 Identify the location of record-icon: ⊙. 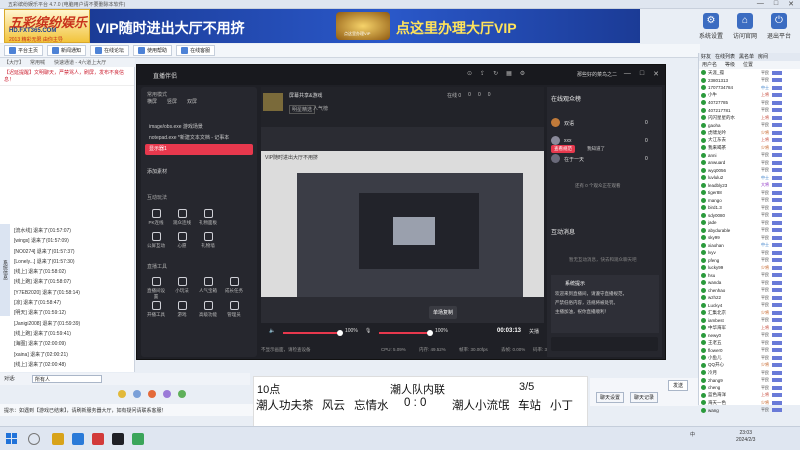
(469, 73).